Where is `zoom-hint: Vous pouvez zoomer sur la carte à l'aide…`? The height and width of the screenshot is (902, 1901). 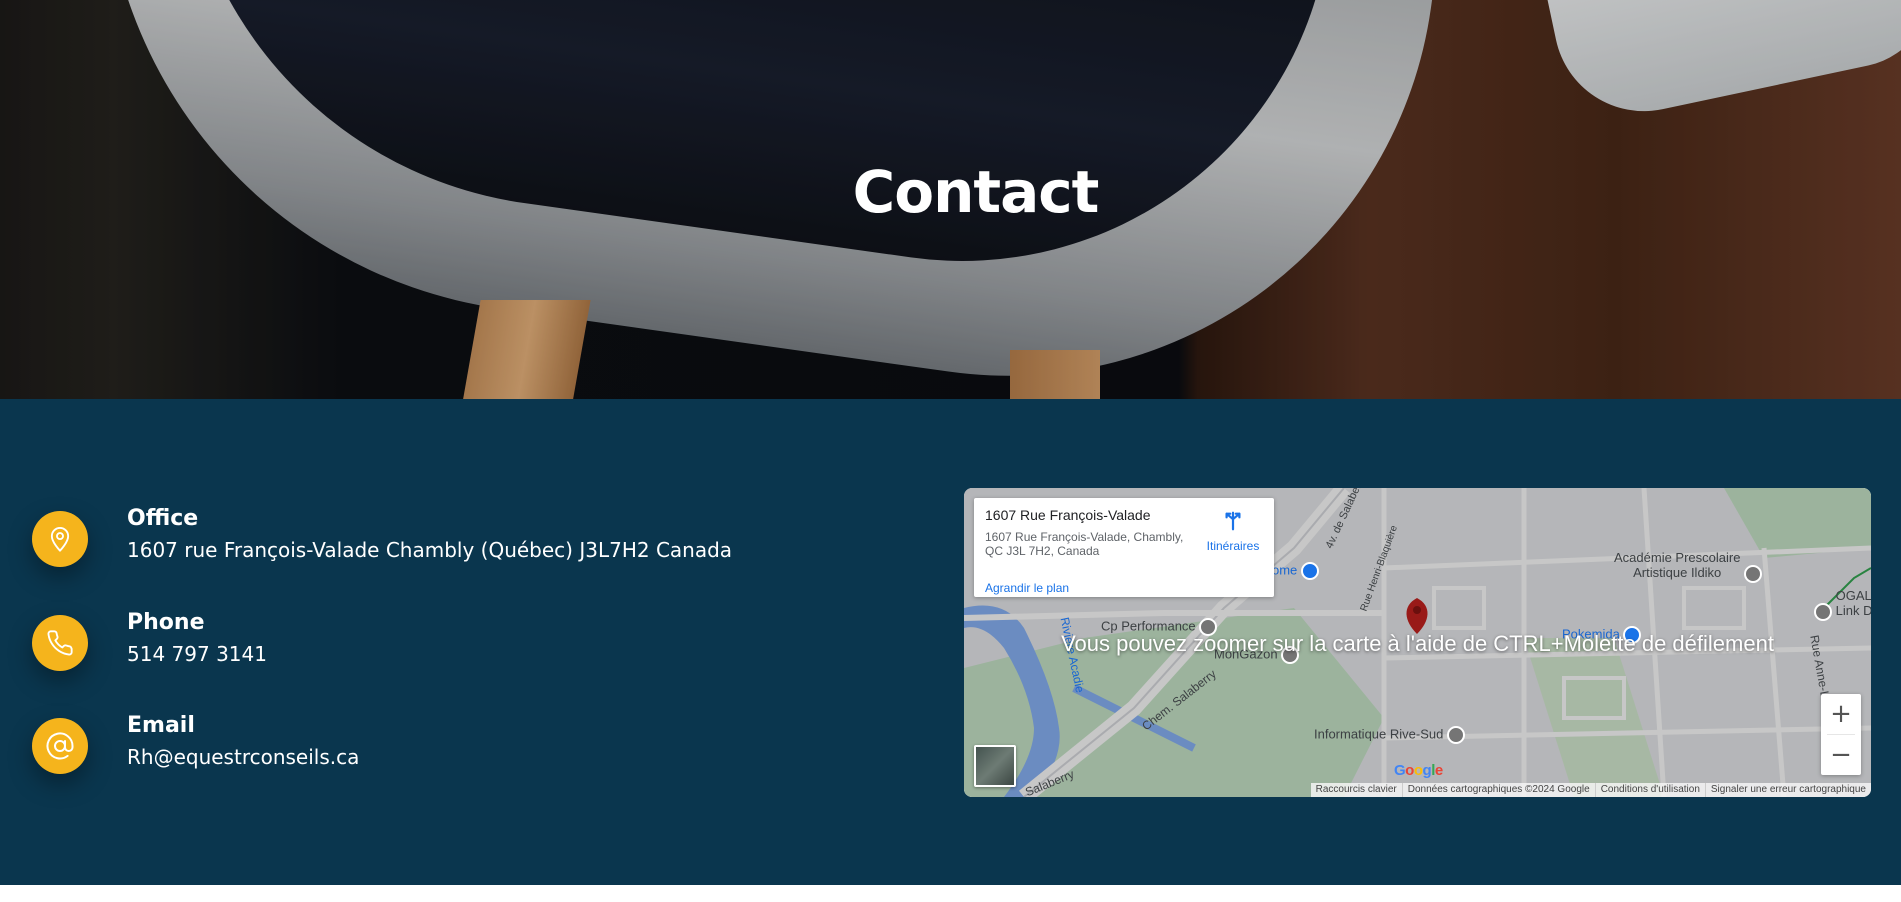
zoom-hint: Vous pouvez zoomer sur la carte à l'aide… is located at coordinates (1417, 643).